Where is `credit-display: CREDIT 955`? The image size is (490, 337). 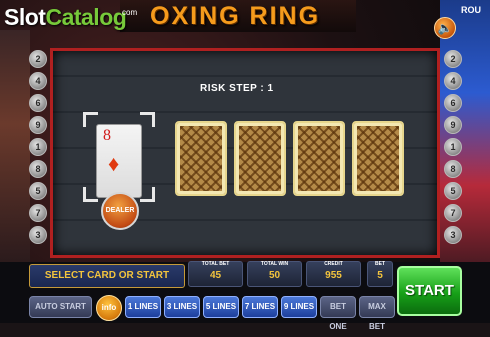
credit-display: CREDIT 955 is located at coordinates (333, 274).